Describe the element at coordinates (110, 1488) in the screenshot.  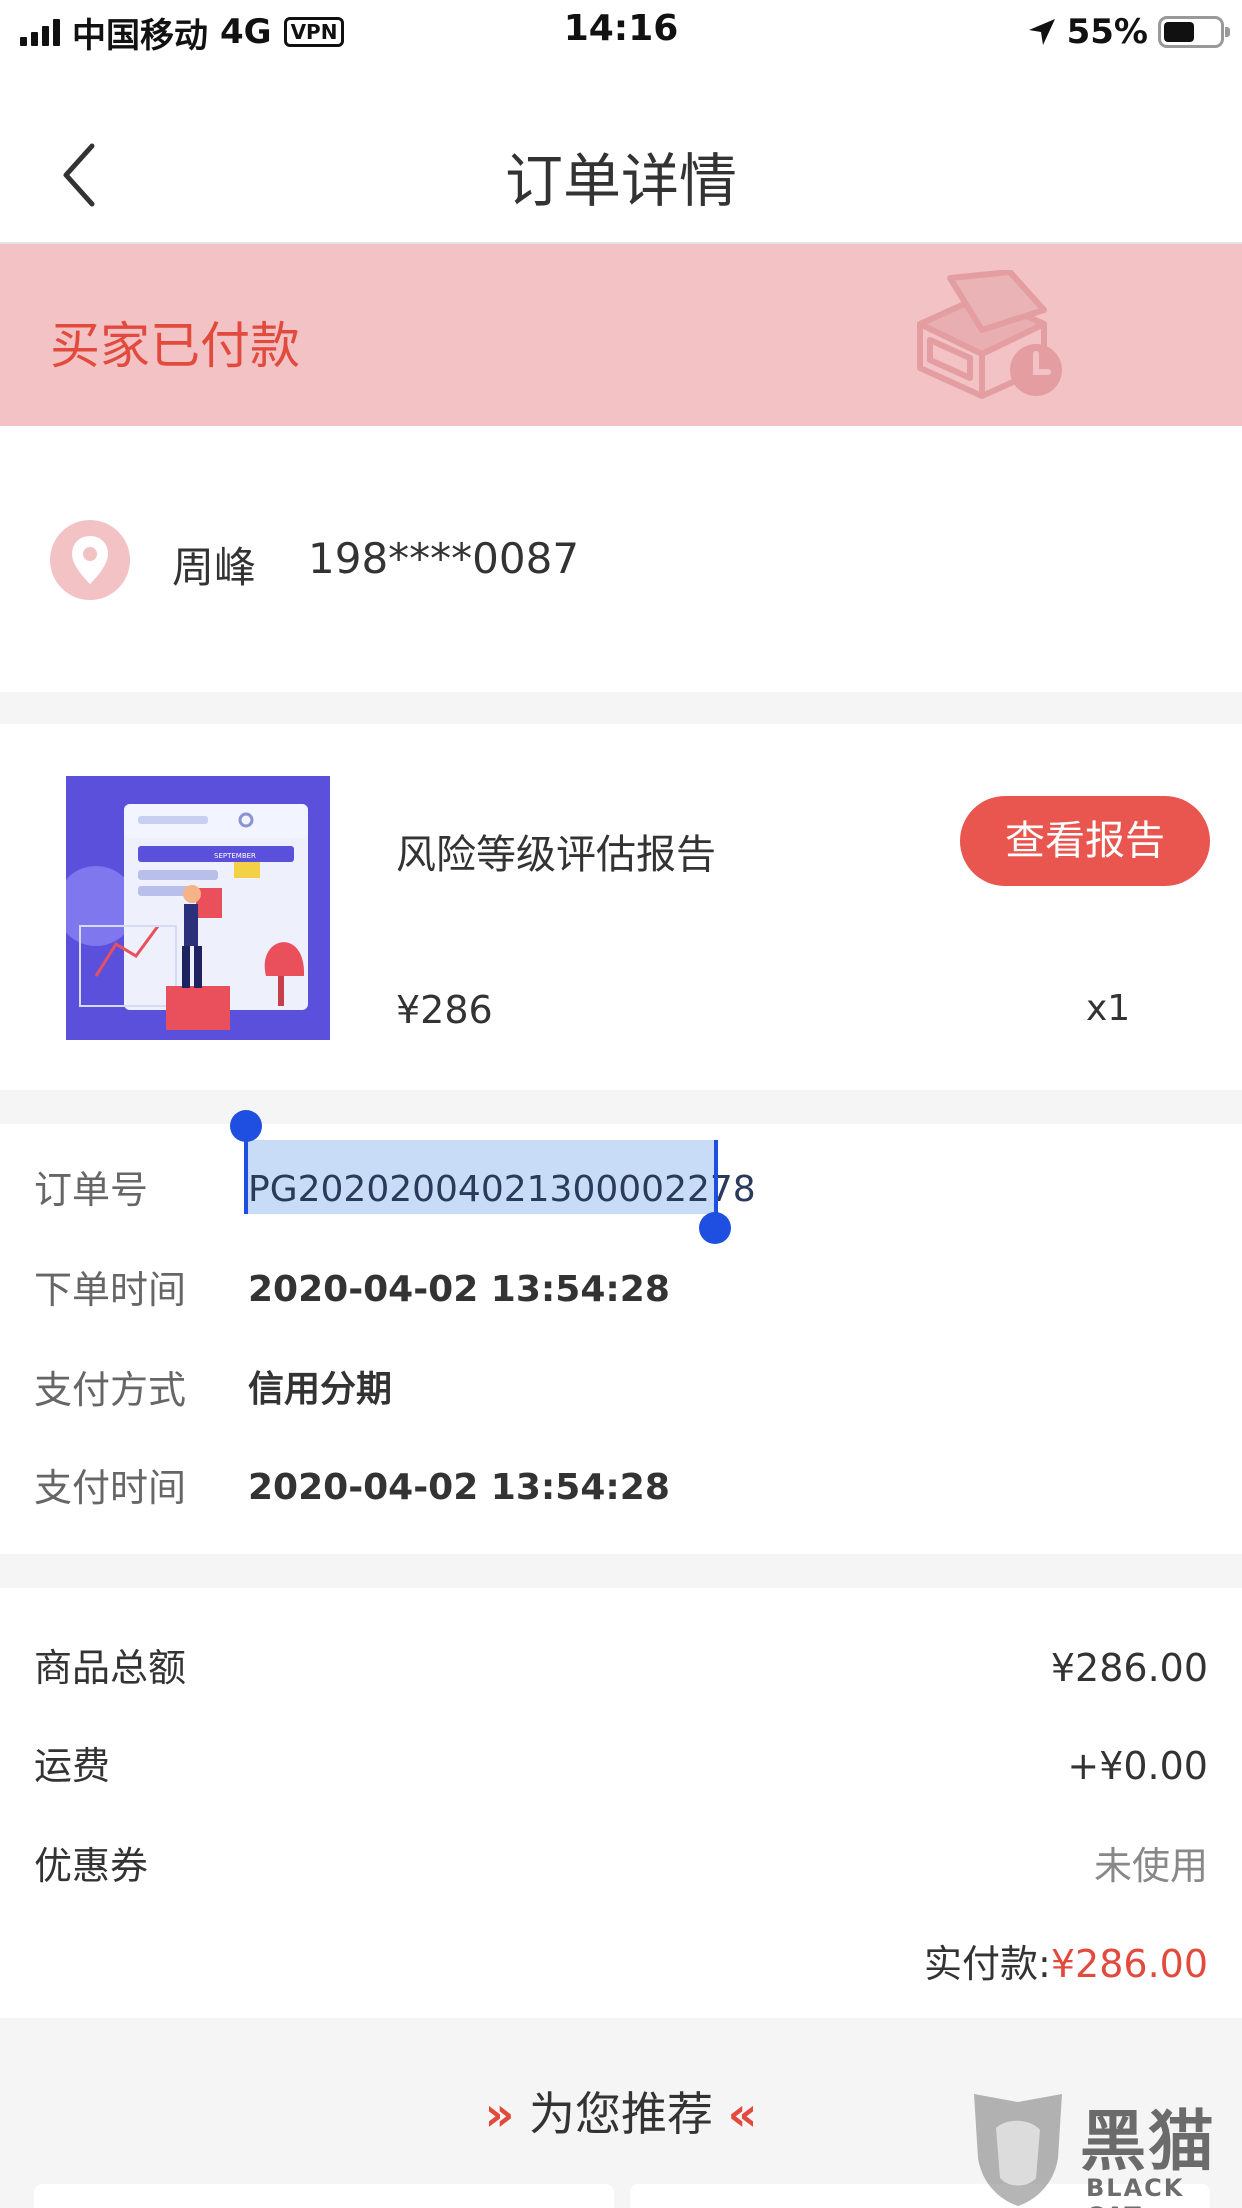
I see `payment-time-label: 支付时间` at that location.